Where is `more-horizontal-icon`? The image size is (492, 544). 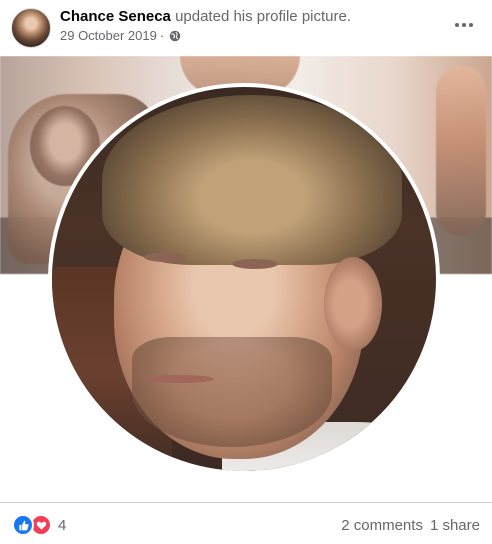 more-horizontal-icon is located at coordinates (464, 25).